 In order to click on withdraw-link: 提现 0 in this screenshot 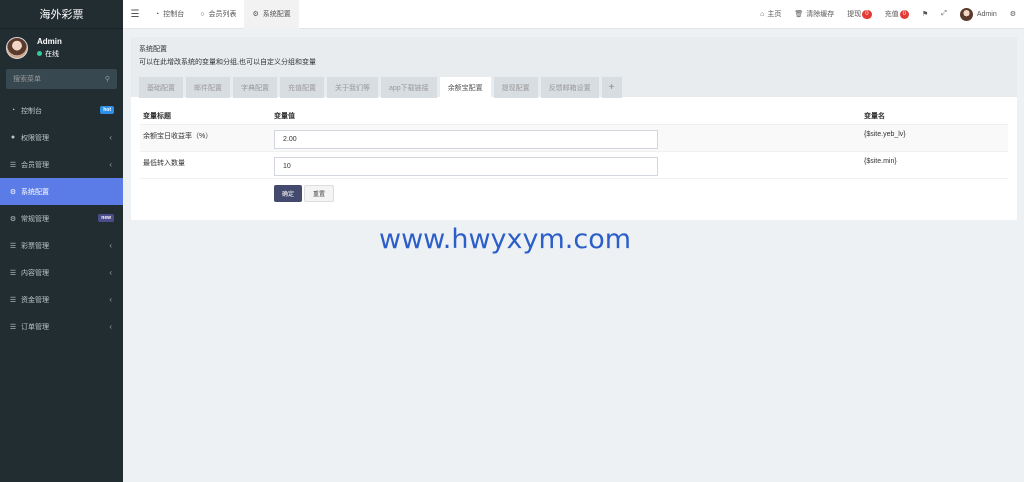, I will do `click(859, 14)`.